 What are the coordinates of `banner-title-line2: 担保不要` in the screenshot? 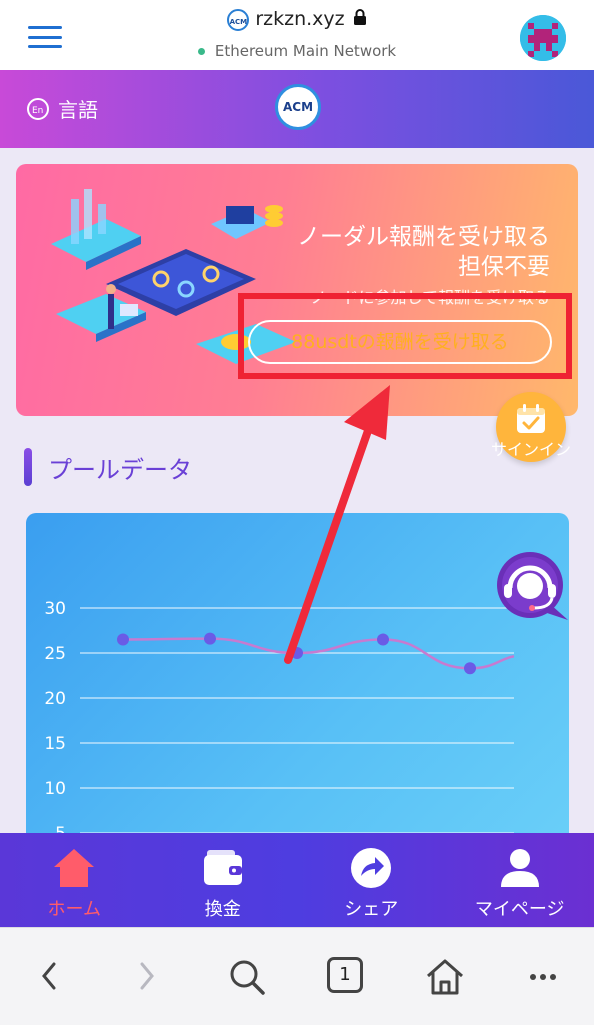 It's located at (423, 267).